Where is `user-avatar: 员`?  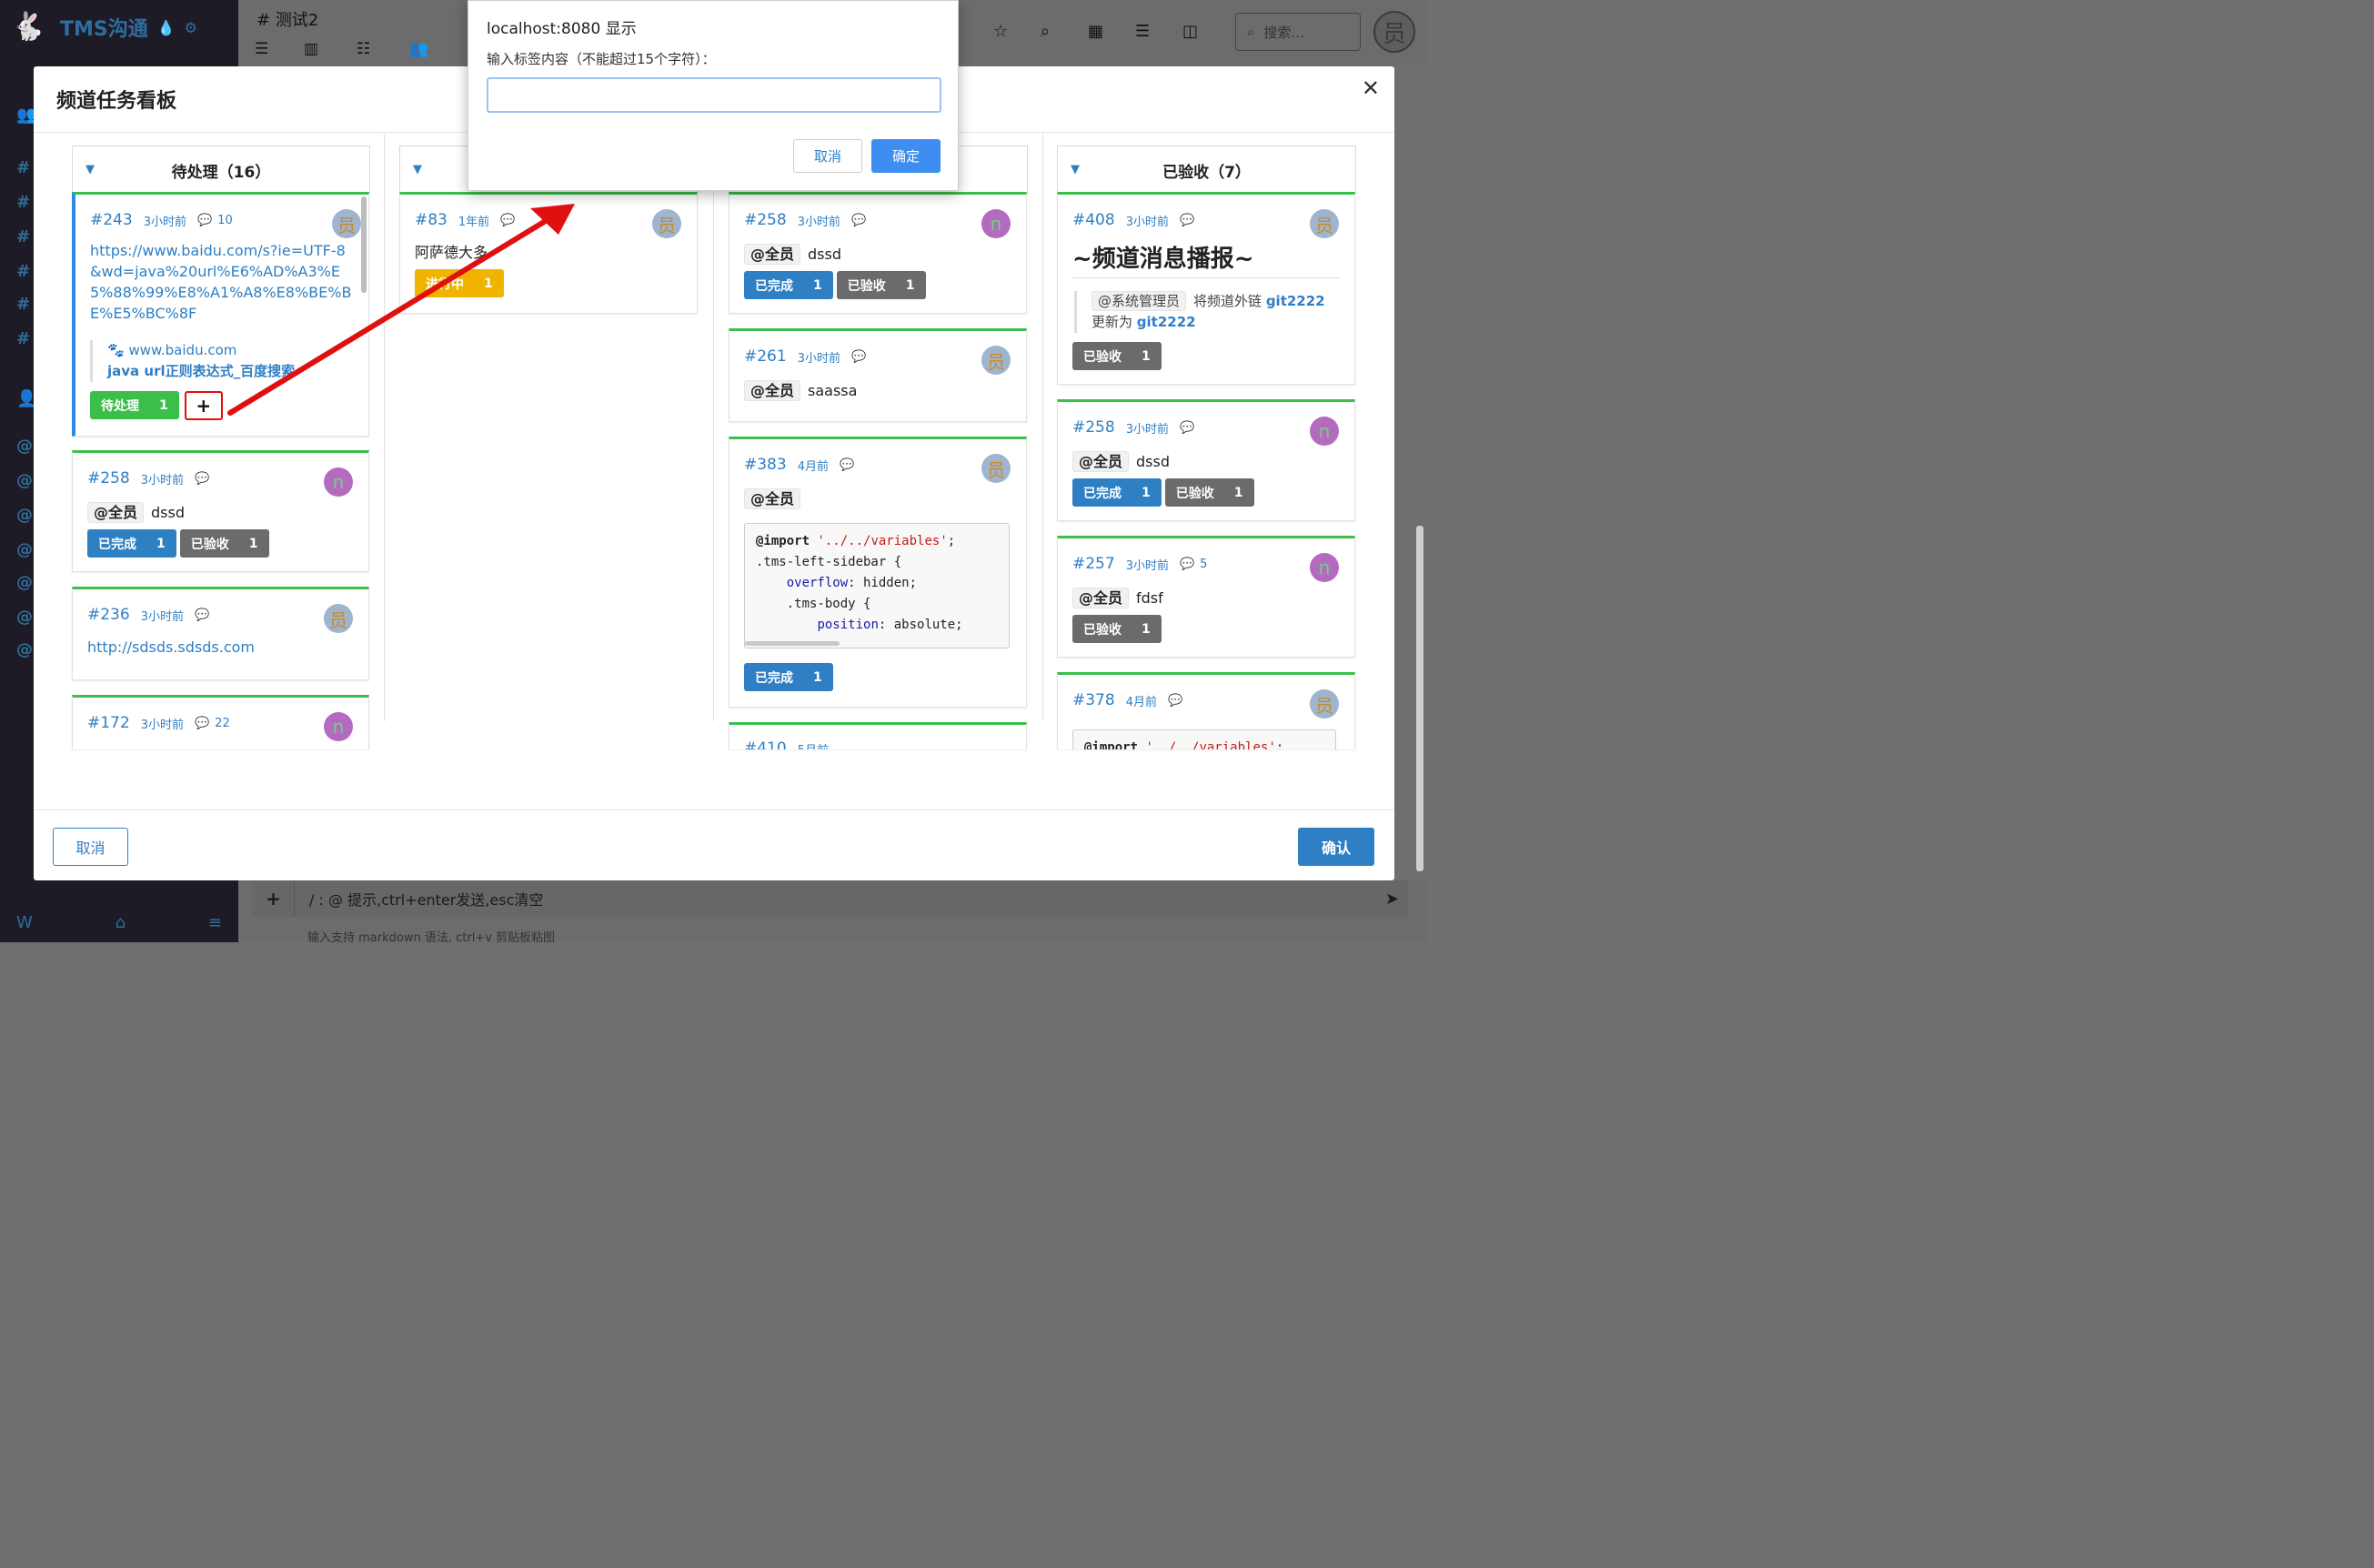 user-avatar: 员 is located at coordinates (1394, 32).